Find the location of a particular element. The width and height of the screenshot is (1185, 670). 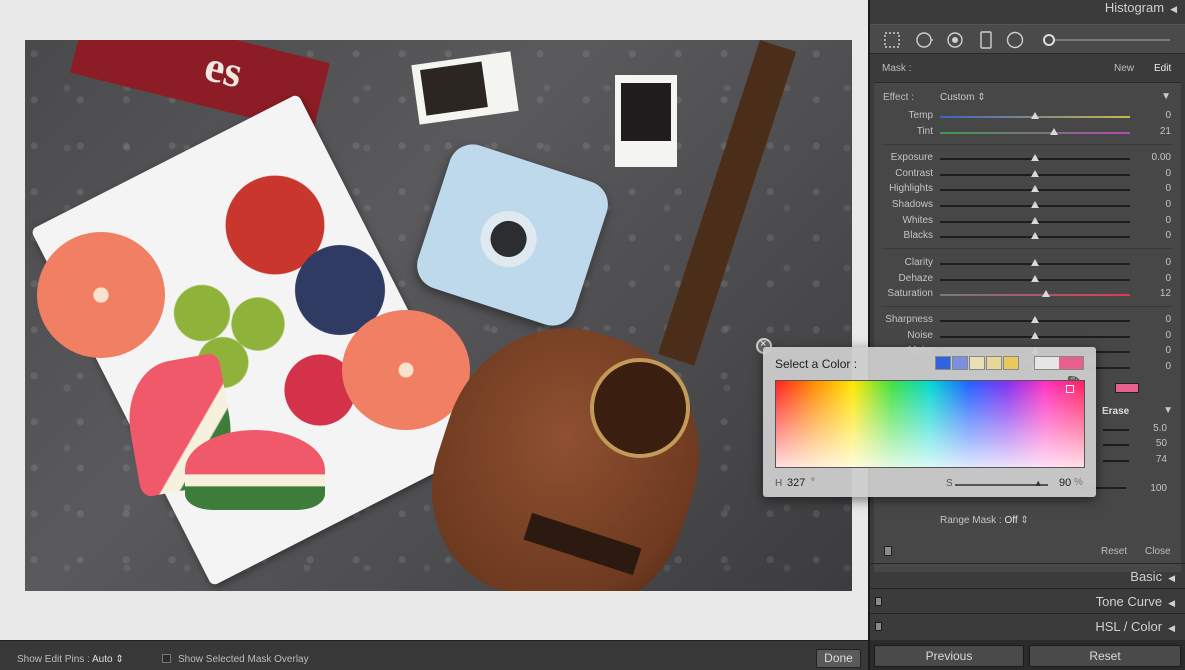

saturation-value: 12 is located at coordinates (1165, 293).